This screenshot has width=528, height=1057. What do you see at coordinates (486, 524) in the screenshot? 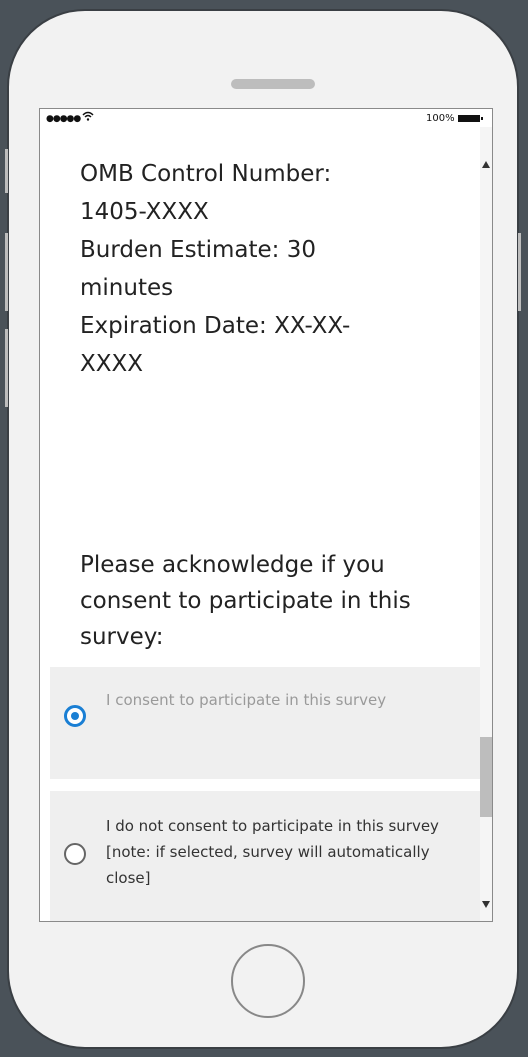
I see `vertical-scrollbar` at bounding box center [486, 524].